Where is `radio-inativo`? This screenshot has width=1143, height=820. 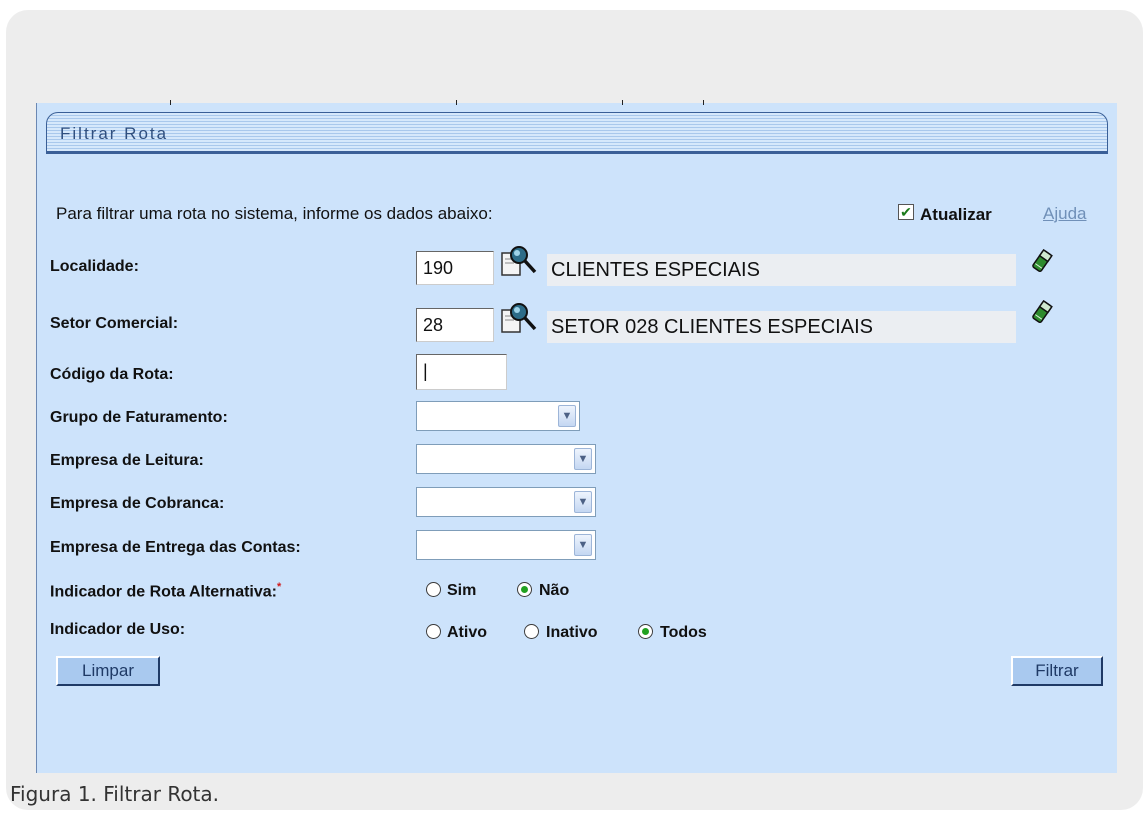 radio-inativo is located at coordinates (531, 631).